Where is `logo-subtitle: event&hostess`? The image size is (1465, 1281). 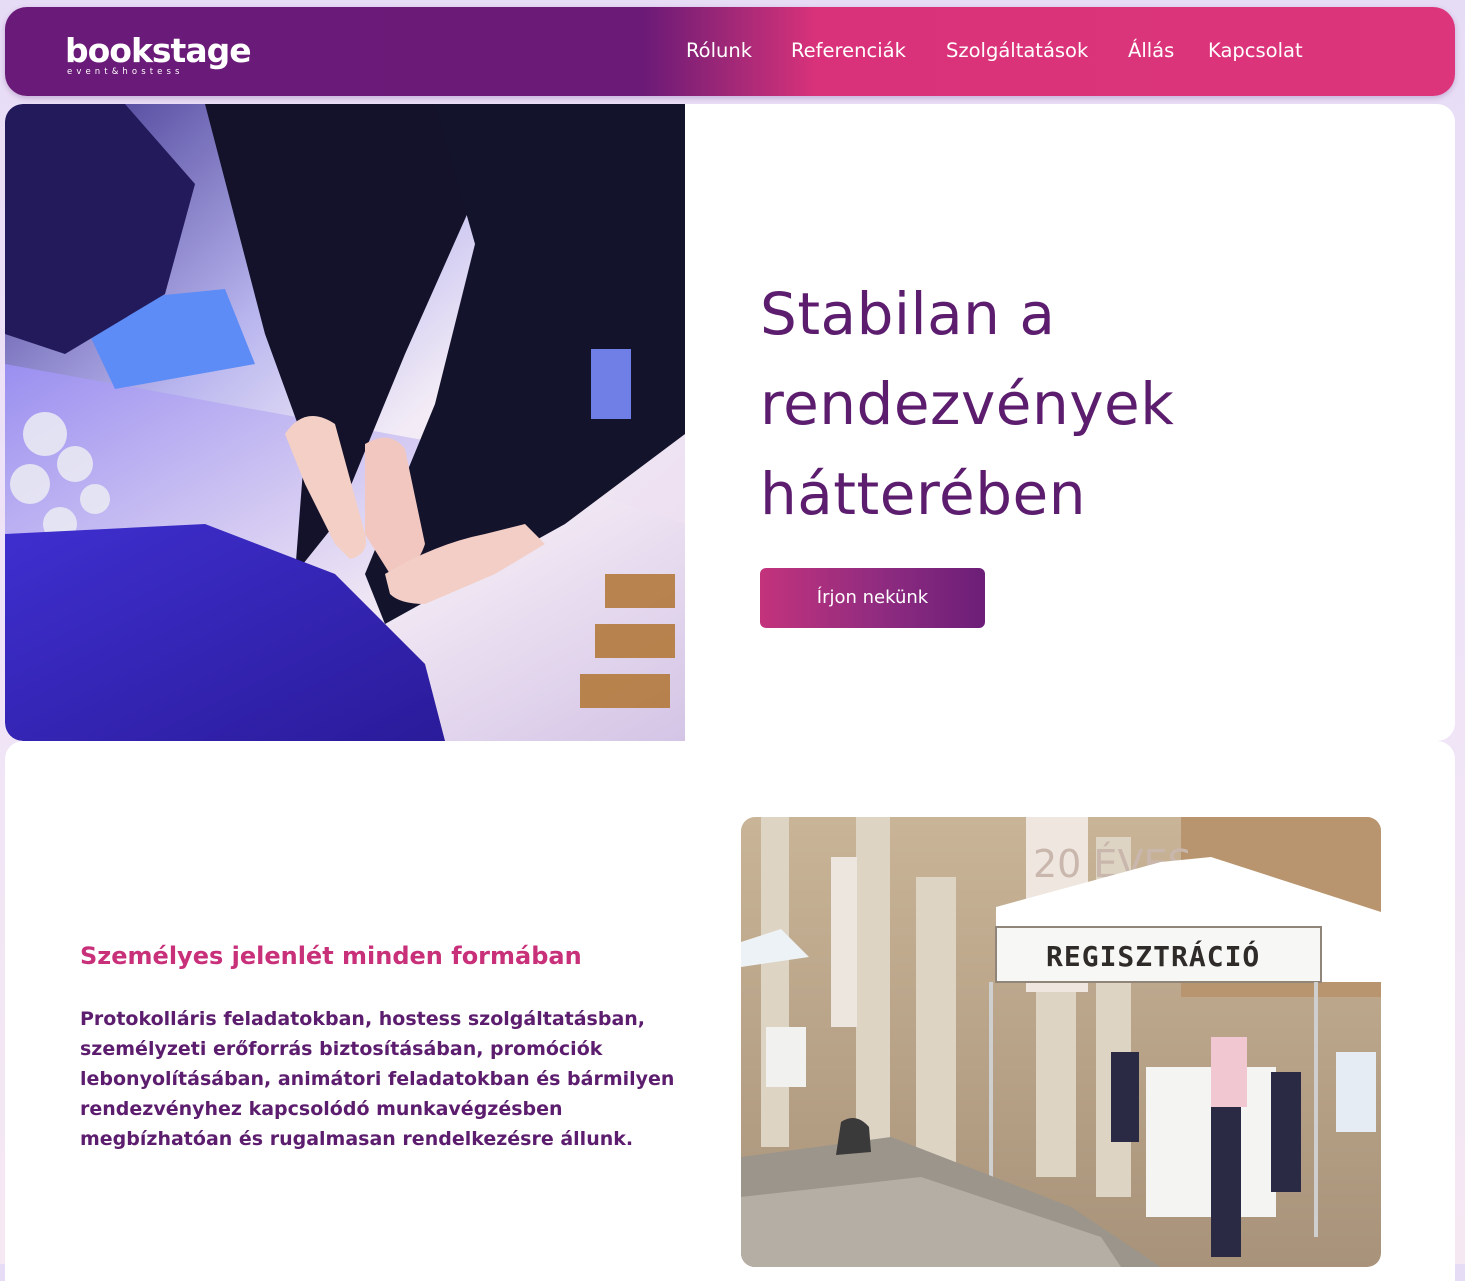 logo-subtitle: event&hostess is located at coordinates (125, 72).